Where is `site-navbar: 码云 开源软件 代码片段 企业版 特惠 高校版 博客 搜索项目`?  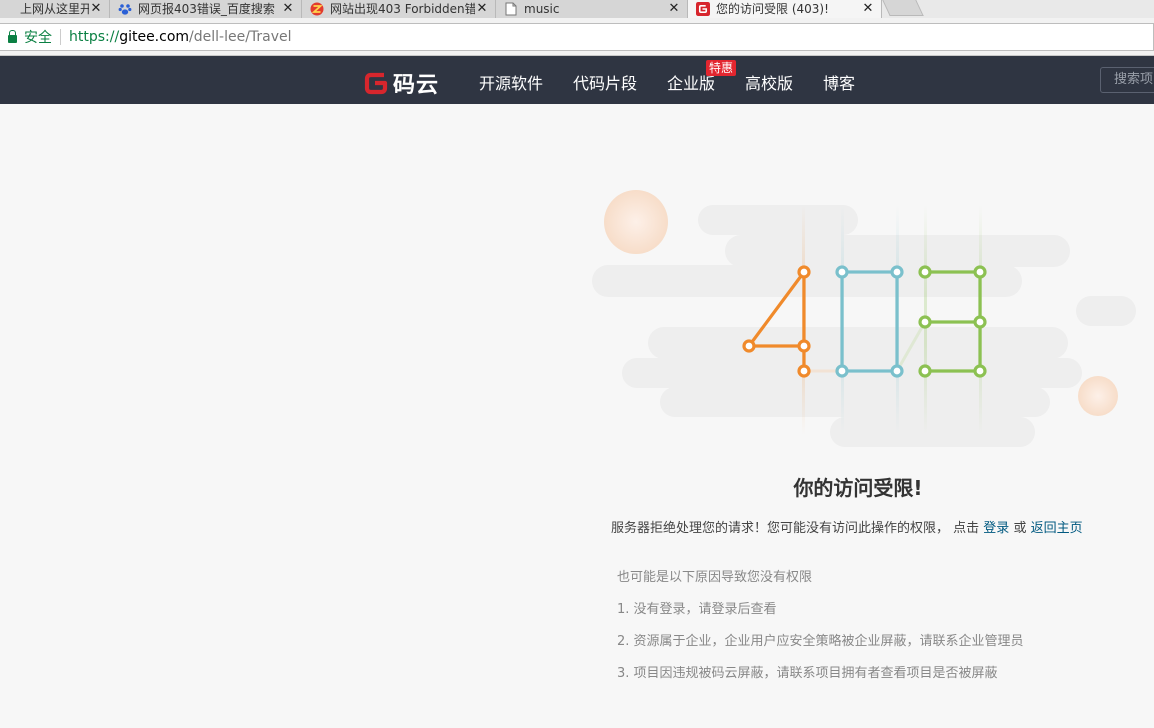
site-navbar: 码云 开源软件 代码片段 企业版 特惠 高校版 博客 搜索项目 is located at coordinates (577, 80).